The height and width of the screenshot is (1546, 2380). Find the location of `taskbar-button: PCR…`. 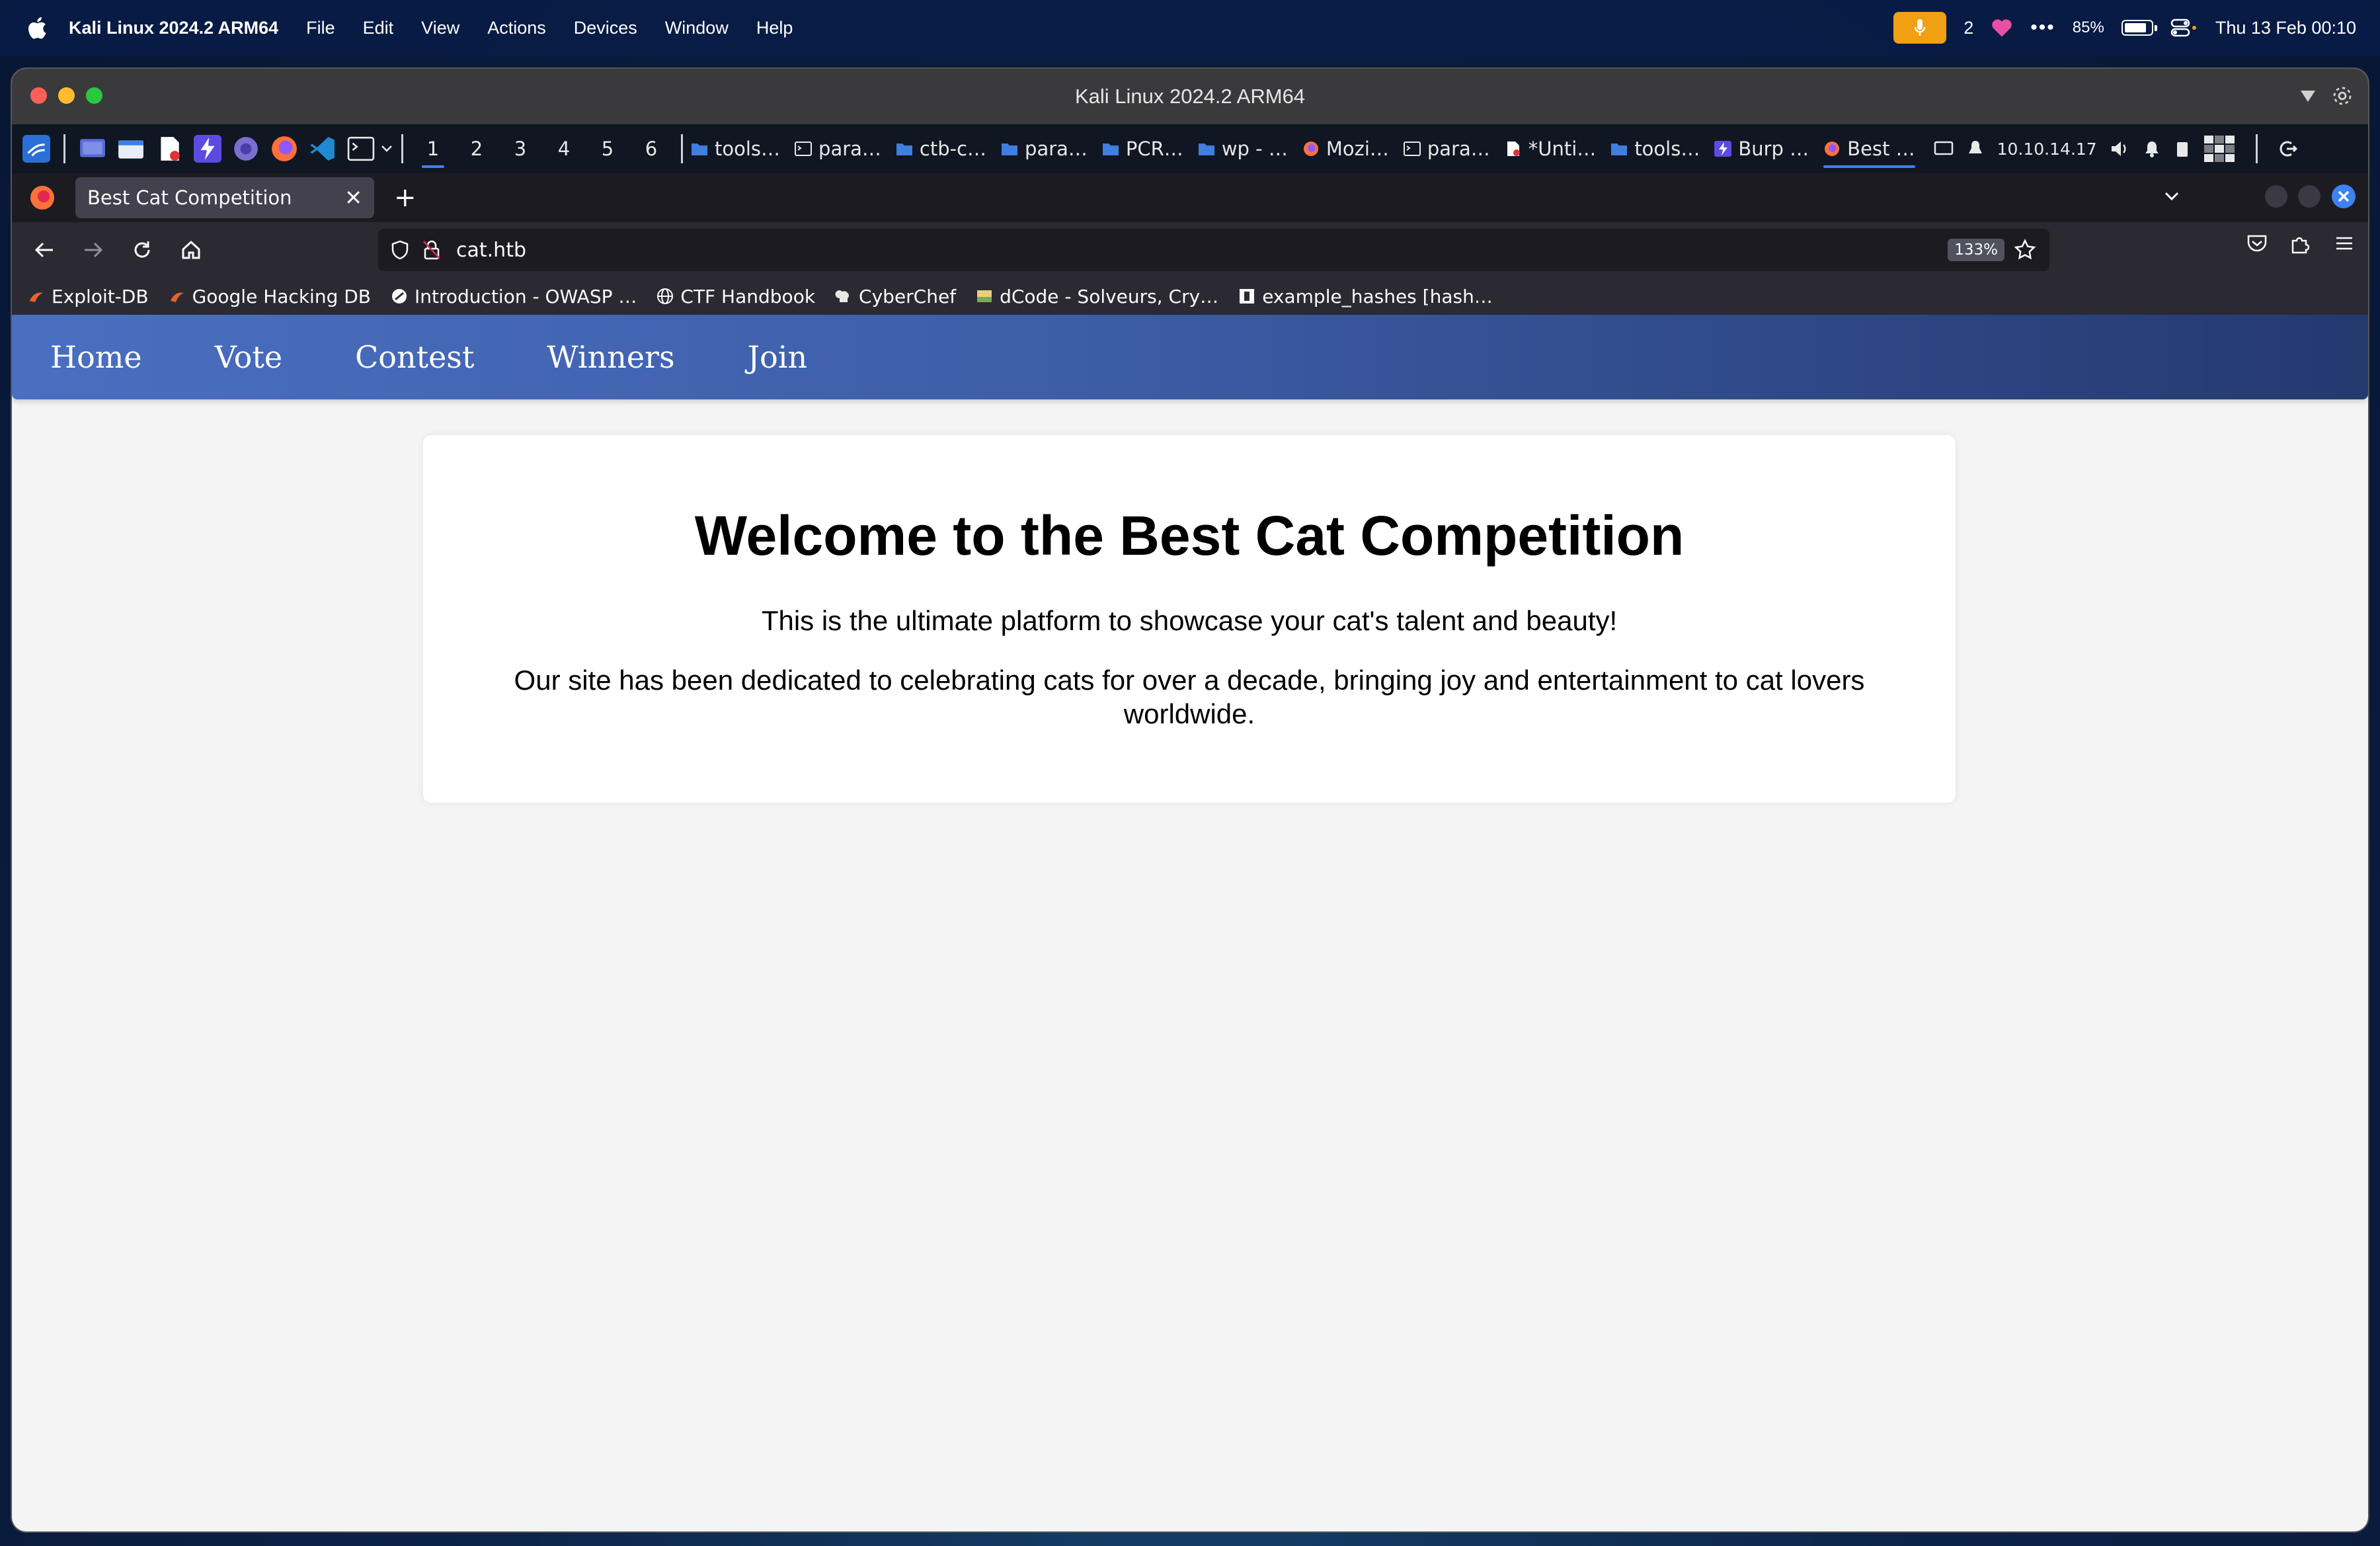

taskbar-button: PCR… is located at coordinates (1142, 148).